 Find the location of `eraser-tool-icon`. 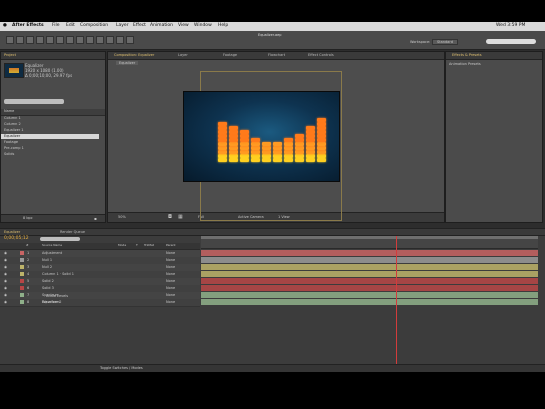

eraser-tool-icon is located at coordinates (120, 40).